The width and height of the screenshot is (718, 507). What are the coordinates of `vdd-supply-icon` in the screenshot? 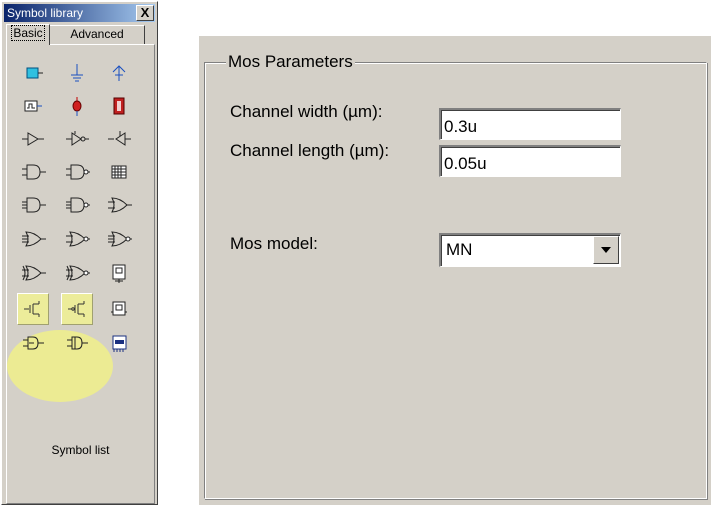 It's located at (77, 106).